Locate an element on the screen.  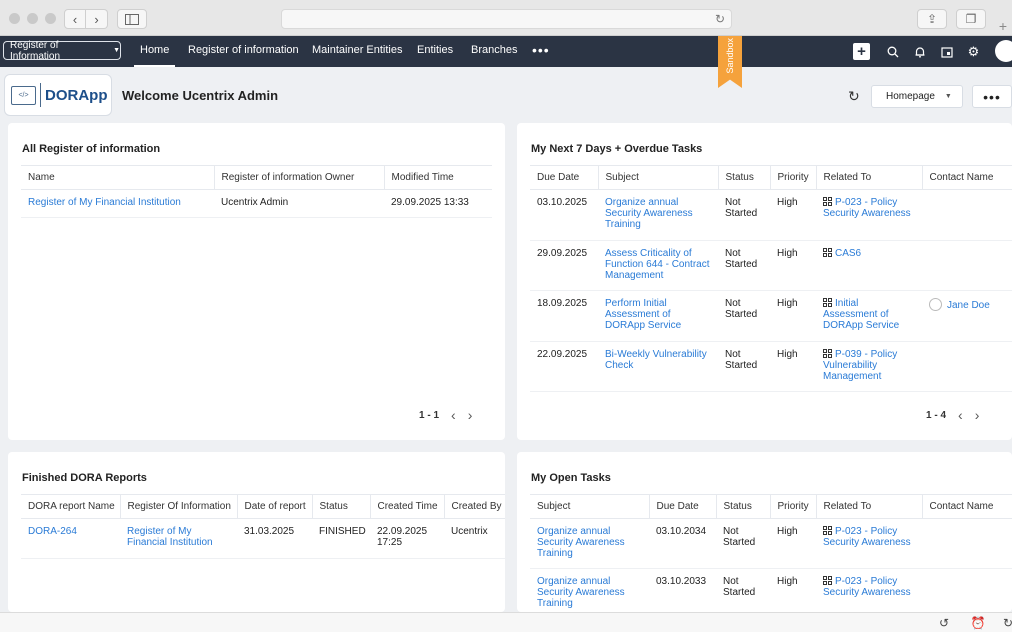
tab-branches: Branches is located at coordinates (494, 50).